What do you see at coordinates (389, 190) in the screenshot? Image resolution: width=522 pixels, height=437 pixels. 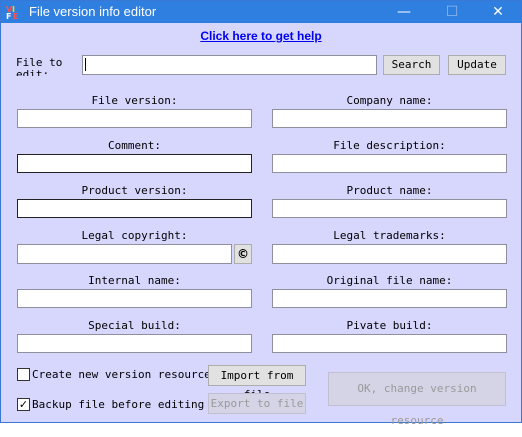 I see `product-name-label: Product name:` at bounding box center [389, 190].